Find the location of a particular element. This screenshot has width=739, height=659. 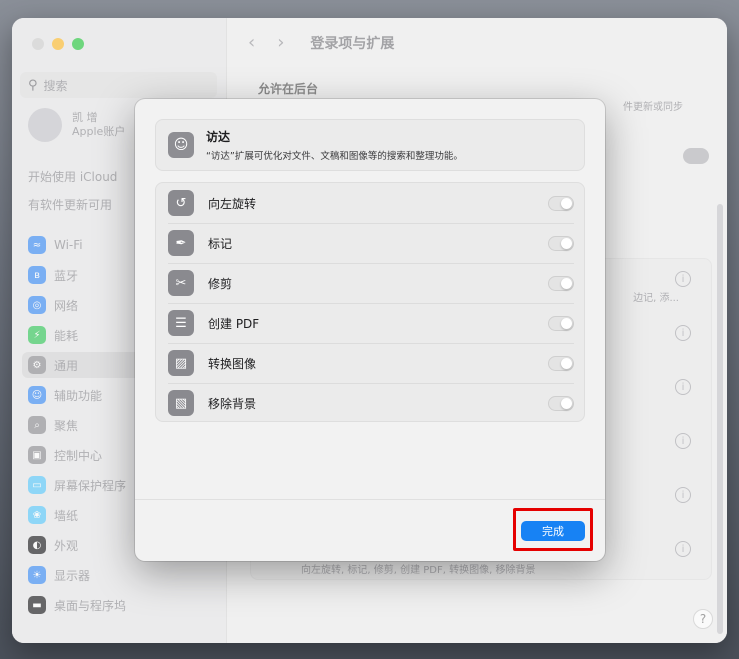

markup-icon: ✒ is located at coordinates (181, 243).